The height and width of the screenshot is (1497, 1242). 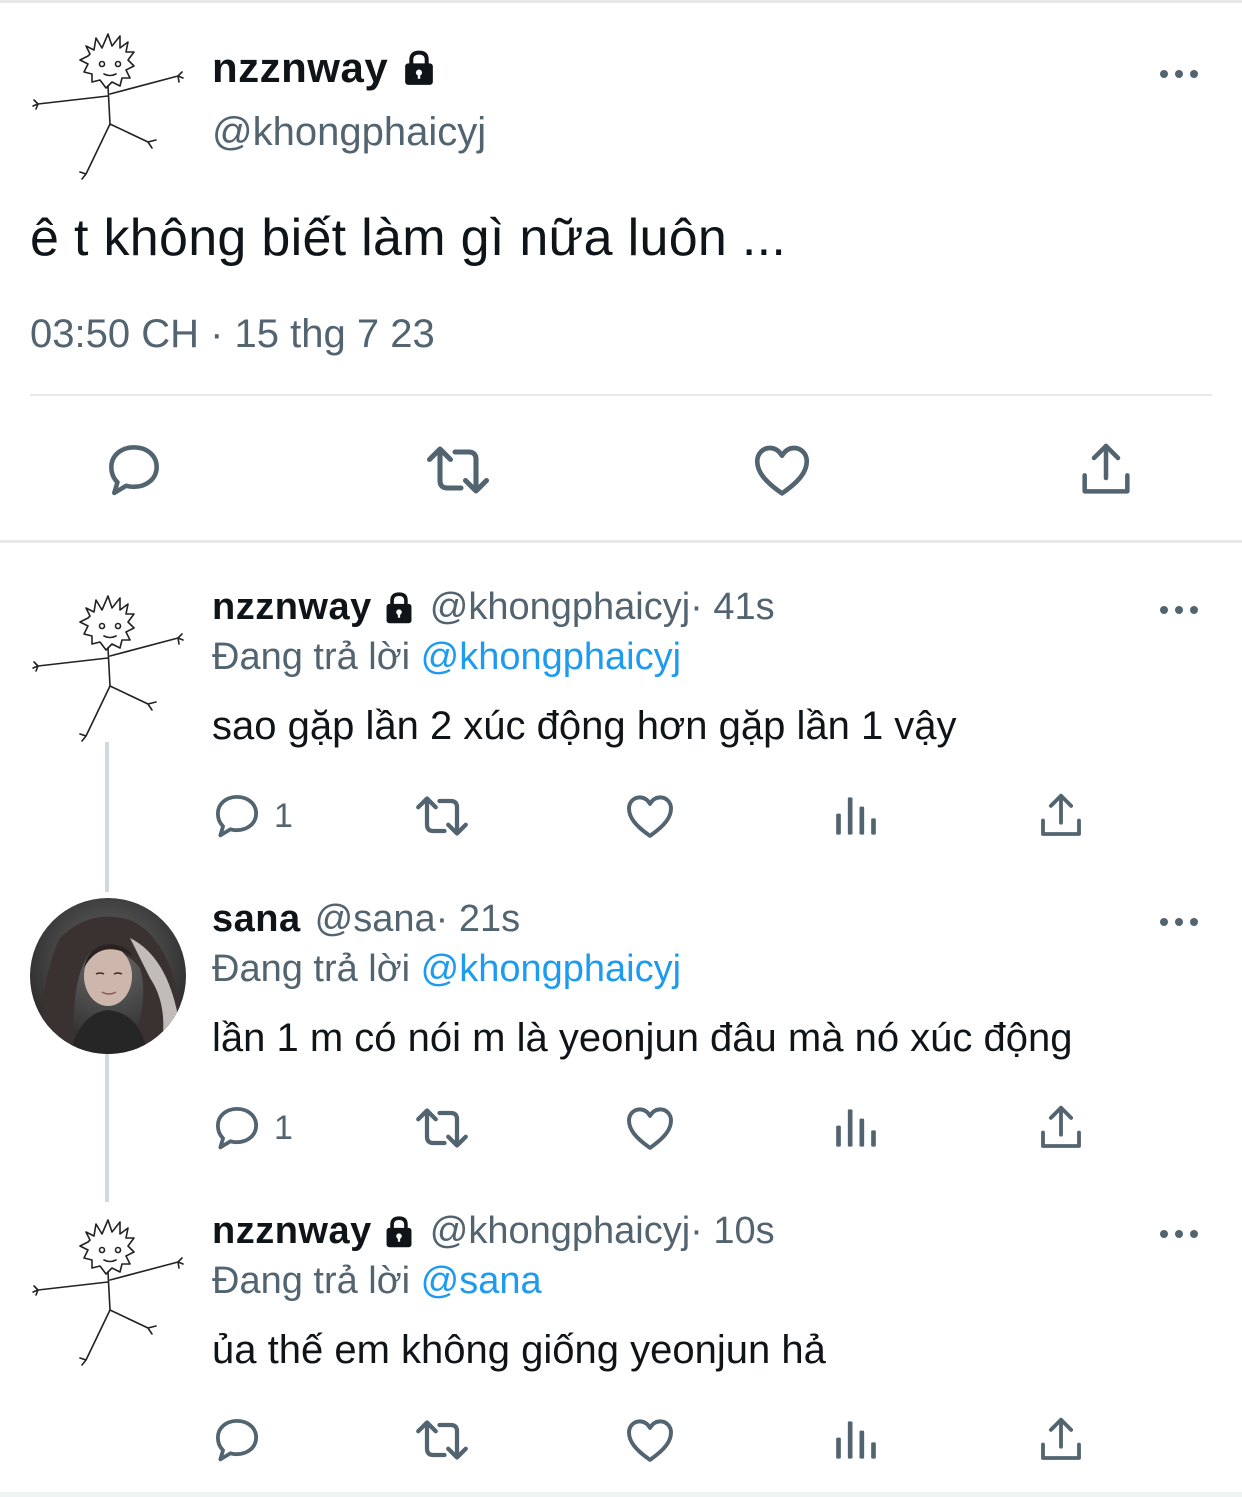 What do you see at coordinates (621, 1494) in the screenshot?
I see `bottom-border` at bounding box center [621, 1494].